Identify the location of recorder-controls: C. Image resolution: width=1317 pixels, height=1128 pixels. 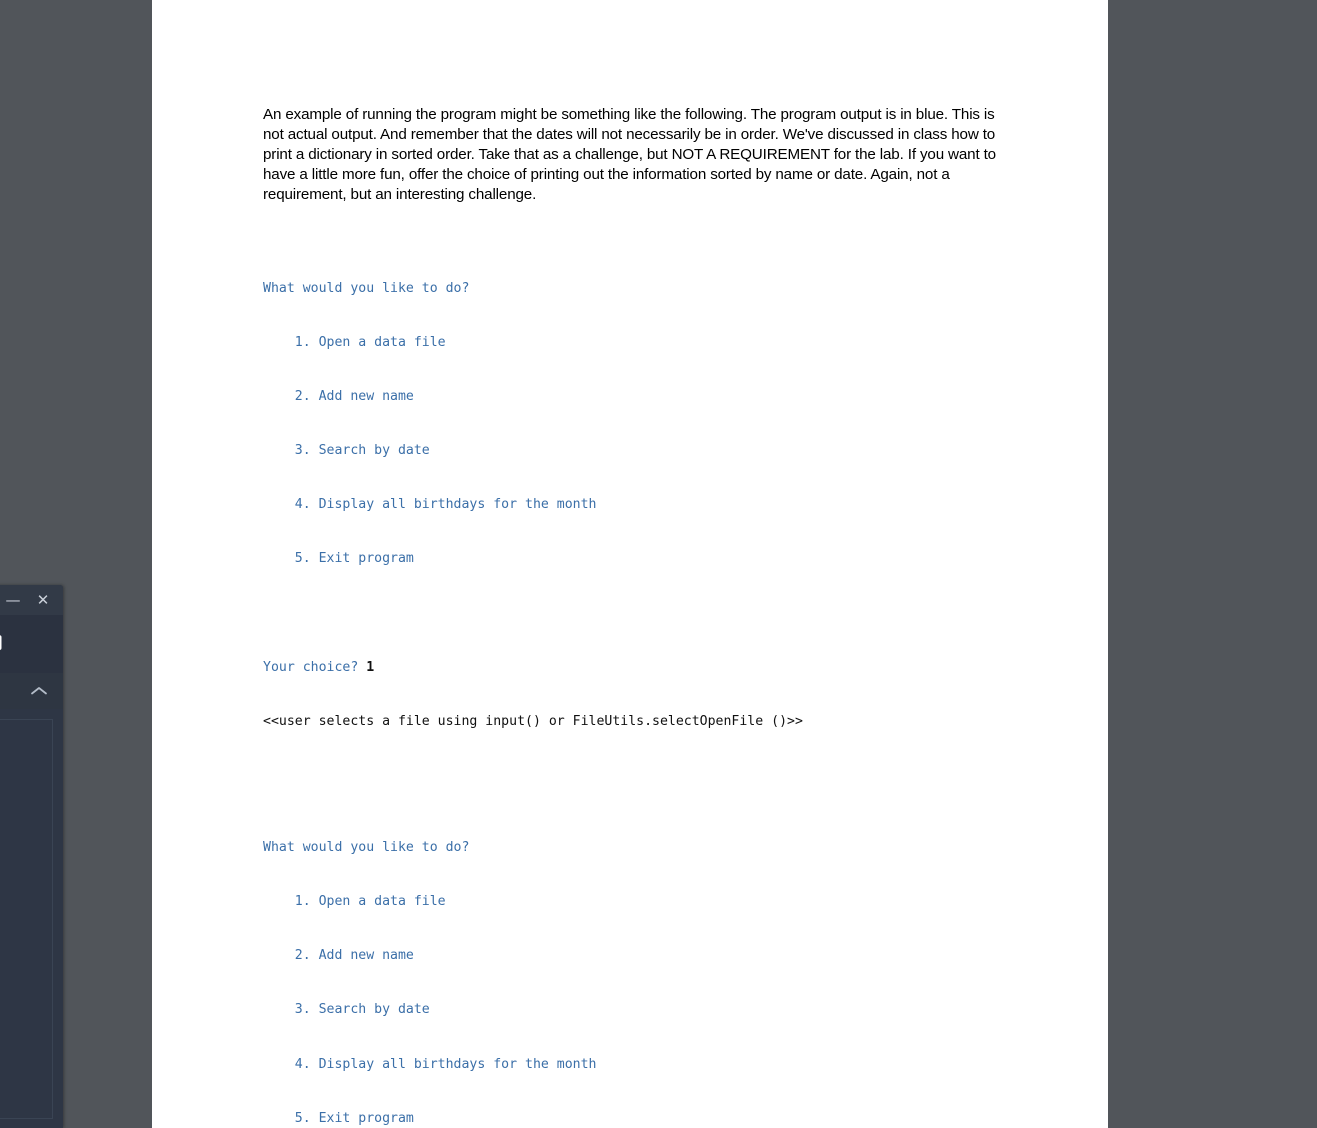
(31, 644).